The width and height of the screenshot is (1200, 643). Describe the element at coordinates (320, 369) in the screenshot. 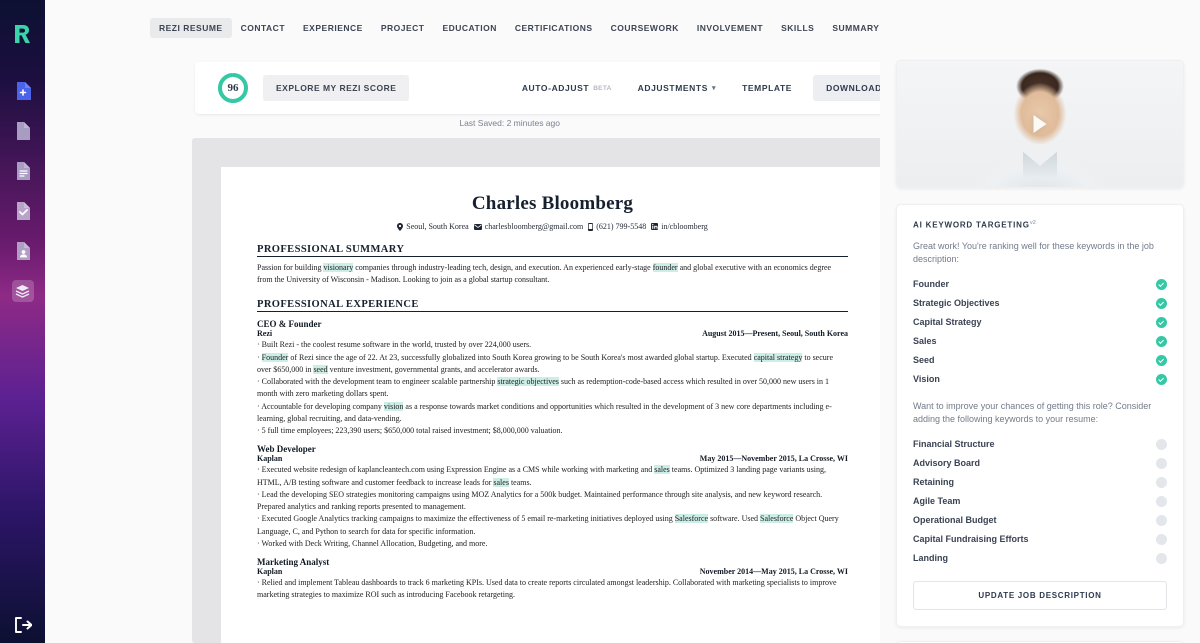

I see `highlighted-keyword: seed` at that location.